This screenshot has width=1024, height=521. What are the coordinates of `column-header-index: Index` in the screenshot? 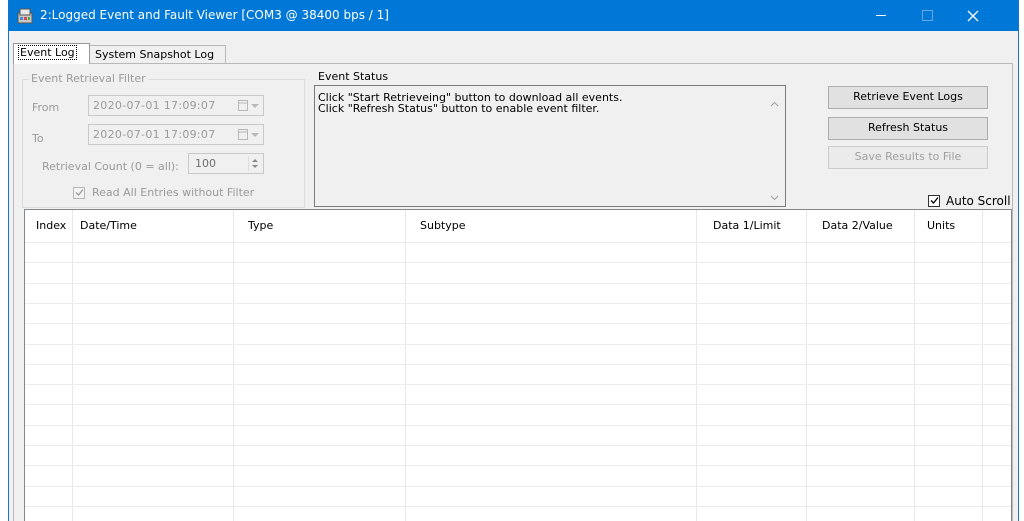 It's located at (51, 225).